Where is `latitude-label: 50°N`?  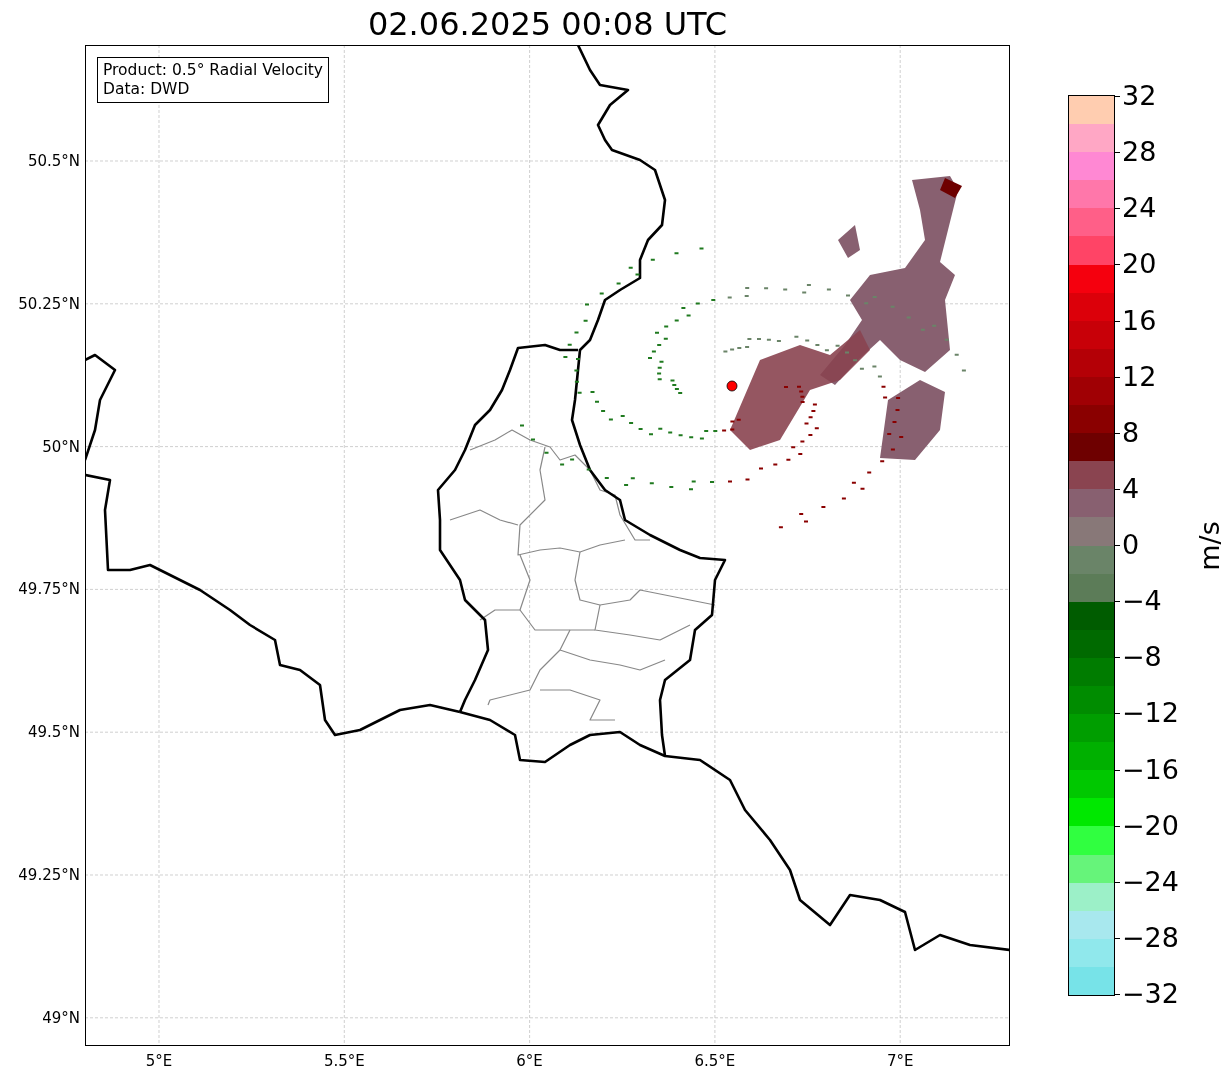 latitude-label: 50°N is located at coordinates (61, 446).